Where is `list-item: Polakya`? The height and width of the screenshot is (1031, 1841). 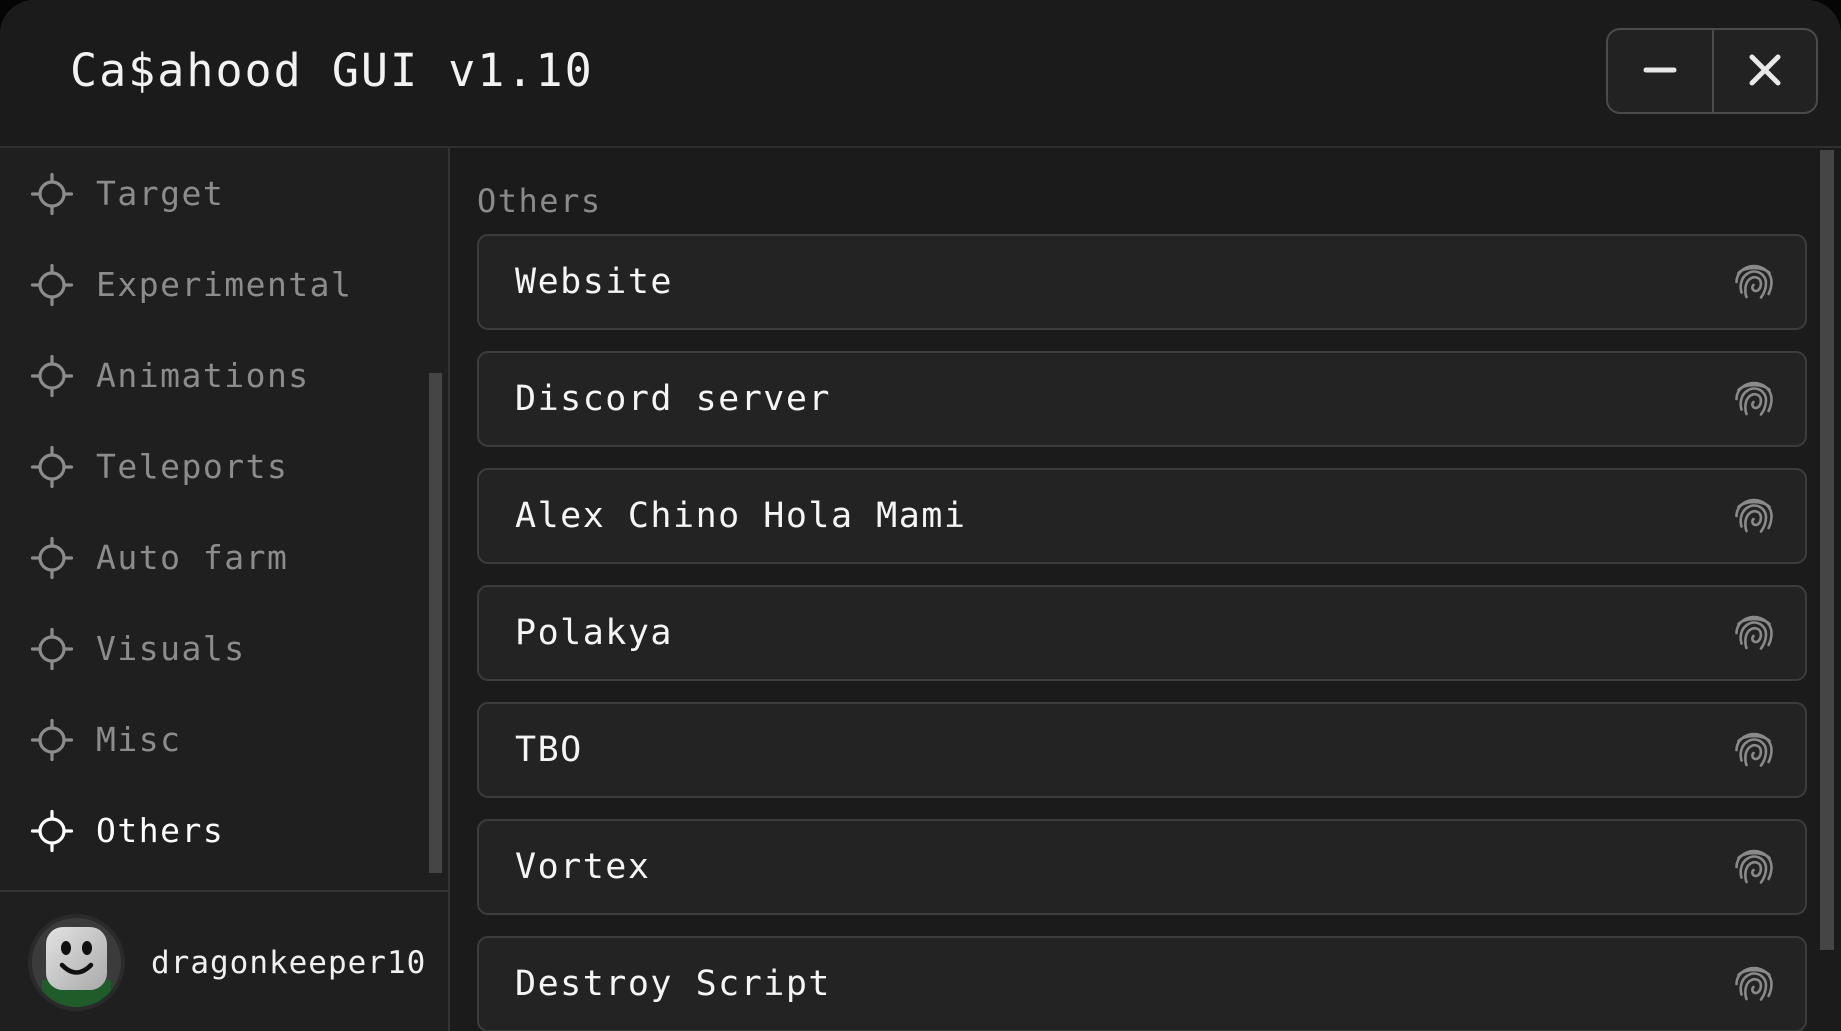 list-item: Polakya is located at coordinates (1142, 633).